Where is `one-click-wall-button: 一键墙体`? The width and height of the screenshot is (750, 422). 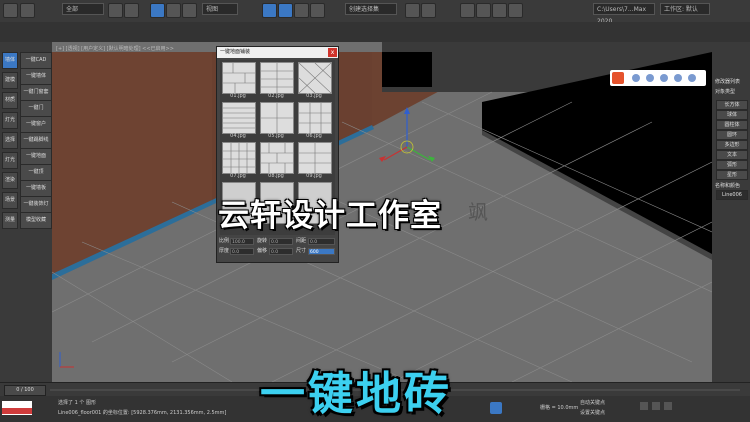 one-click-wall-button: 一键墙体 is located at coordinates (36, 76).